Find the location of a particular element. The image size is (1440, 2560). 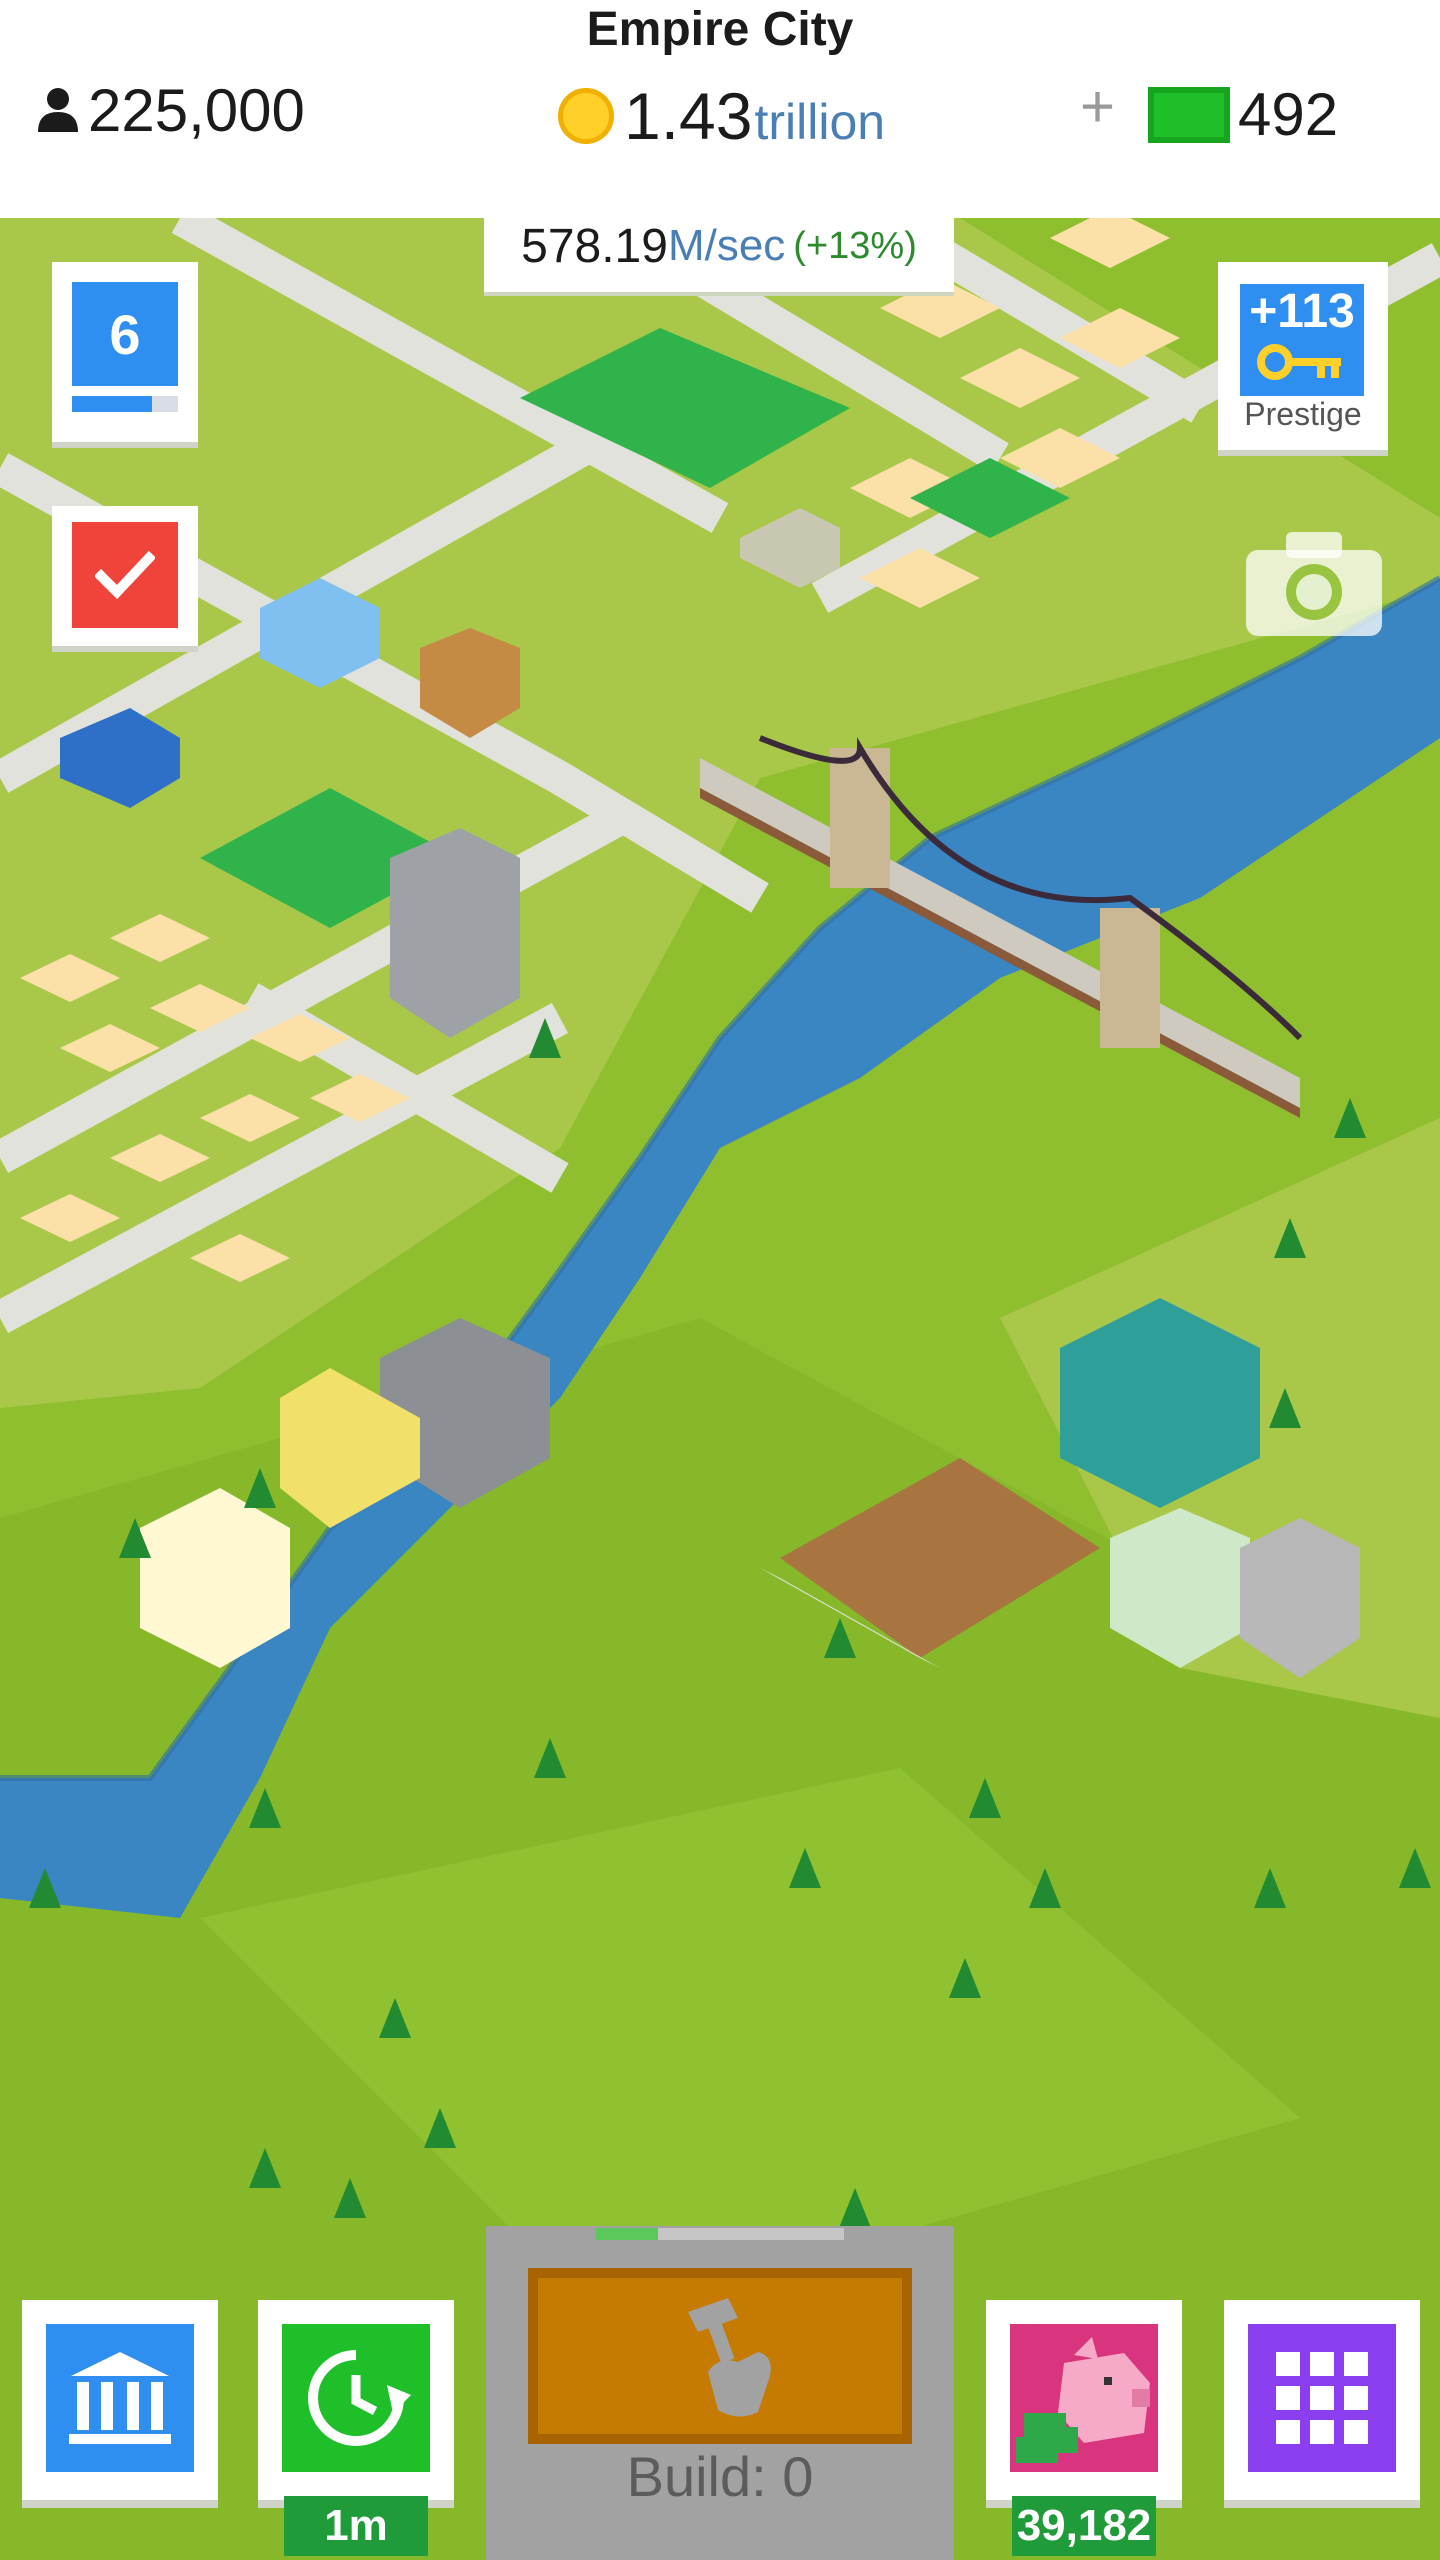

population-counter: 225,000 is located at coordinates (170, 110).